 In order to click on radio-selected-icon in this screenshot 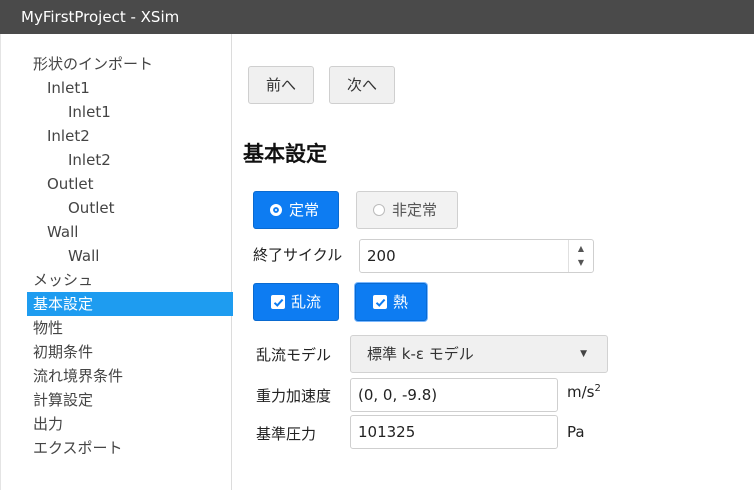, I will do `click(276, 210)`.